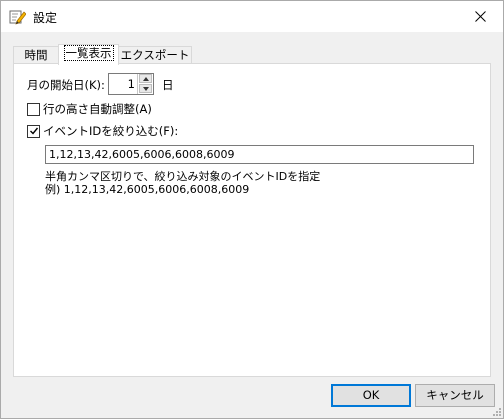 This screenshot has height=419, width=504. Describe the element at coordinates (371, 395) in the screenshot. I see `ok-button: OK` at that location.